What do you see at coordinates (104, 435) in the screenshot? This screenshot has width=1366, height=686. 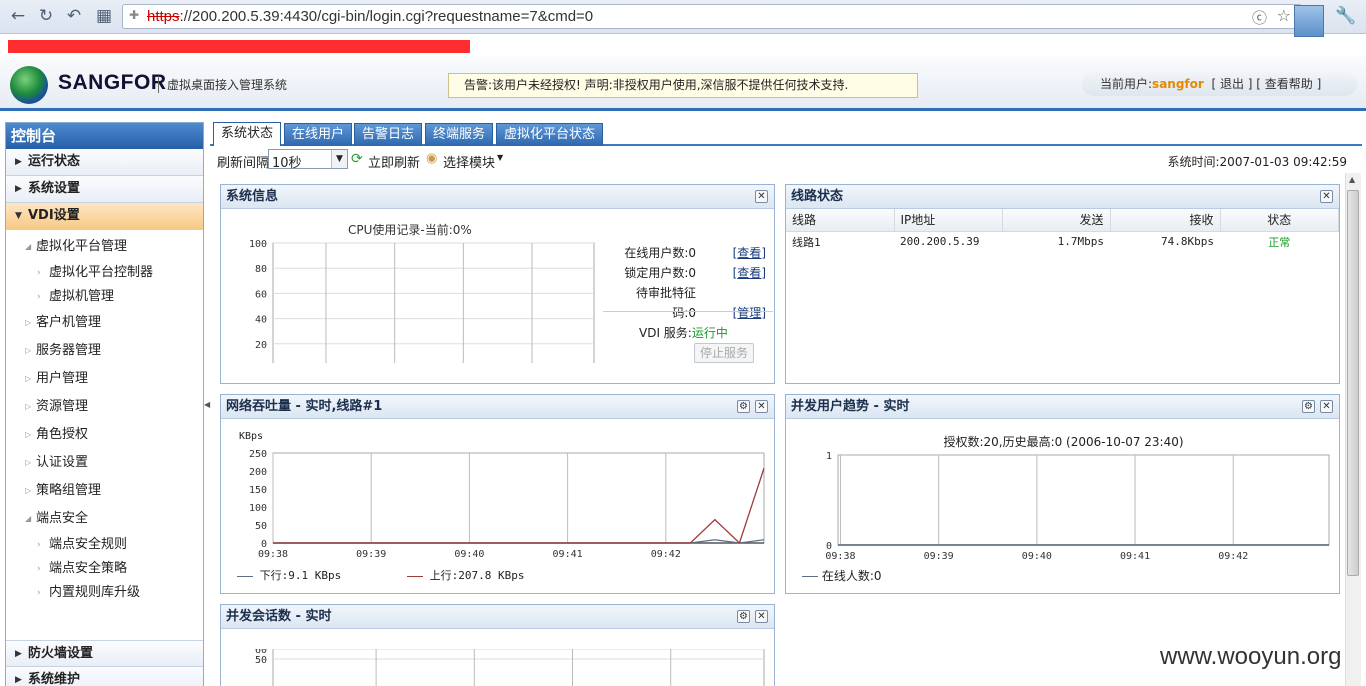 I see `tree-item: ▷ 角色授权` at bounding box center [104, 435].